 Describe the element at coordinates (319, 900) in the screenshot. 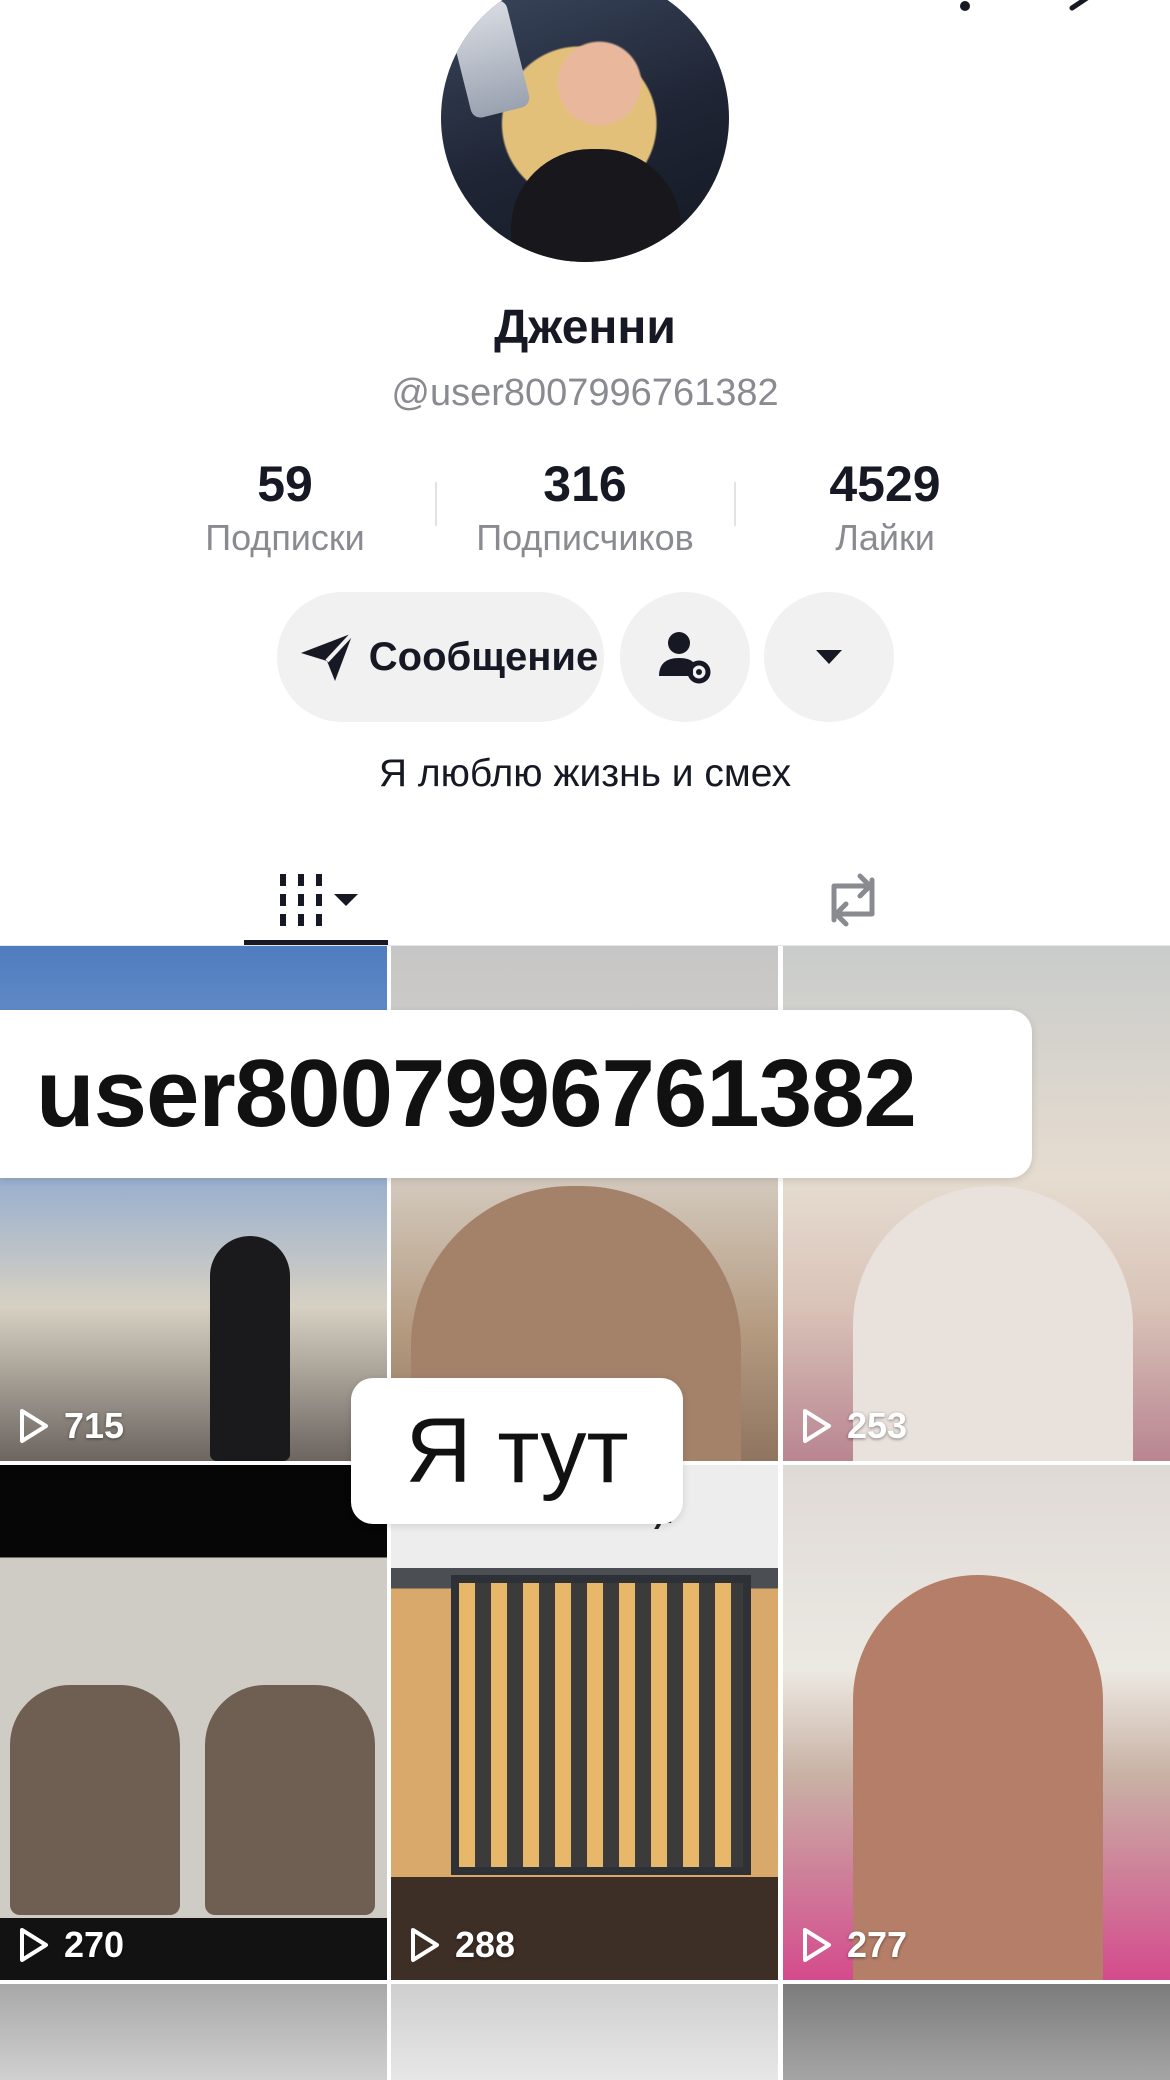

I see `grid-icon` at that location.